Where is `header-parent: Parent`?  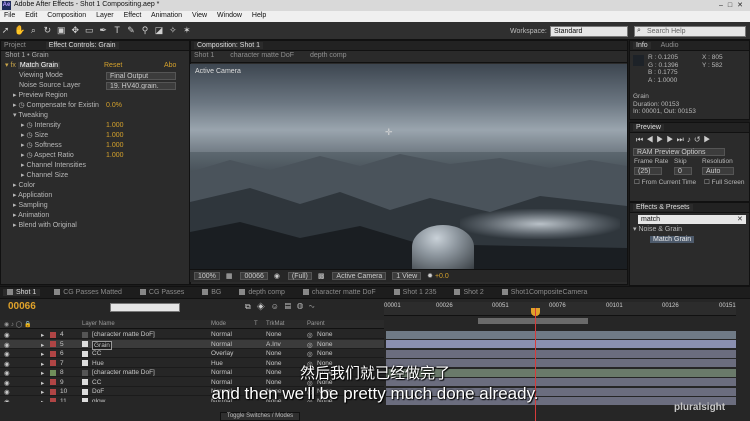 header-parent: Parent is located at coordinates (316, 324).